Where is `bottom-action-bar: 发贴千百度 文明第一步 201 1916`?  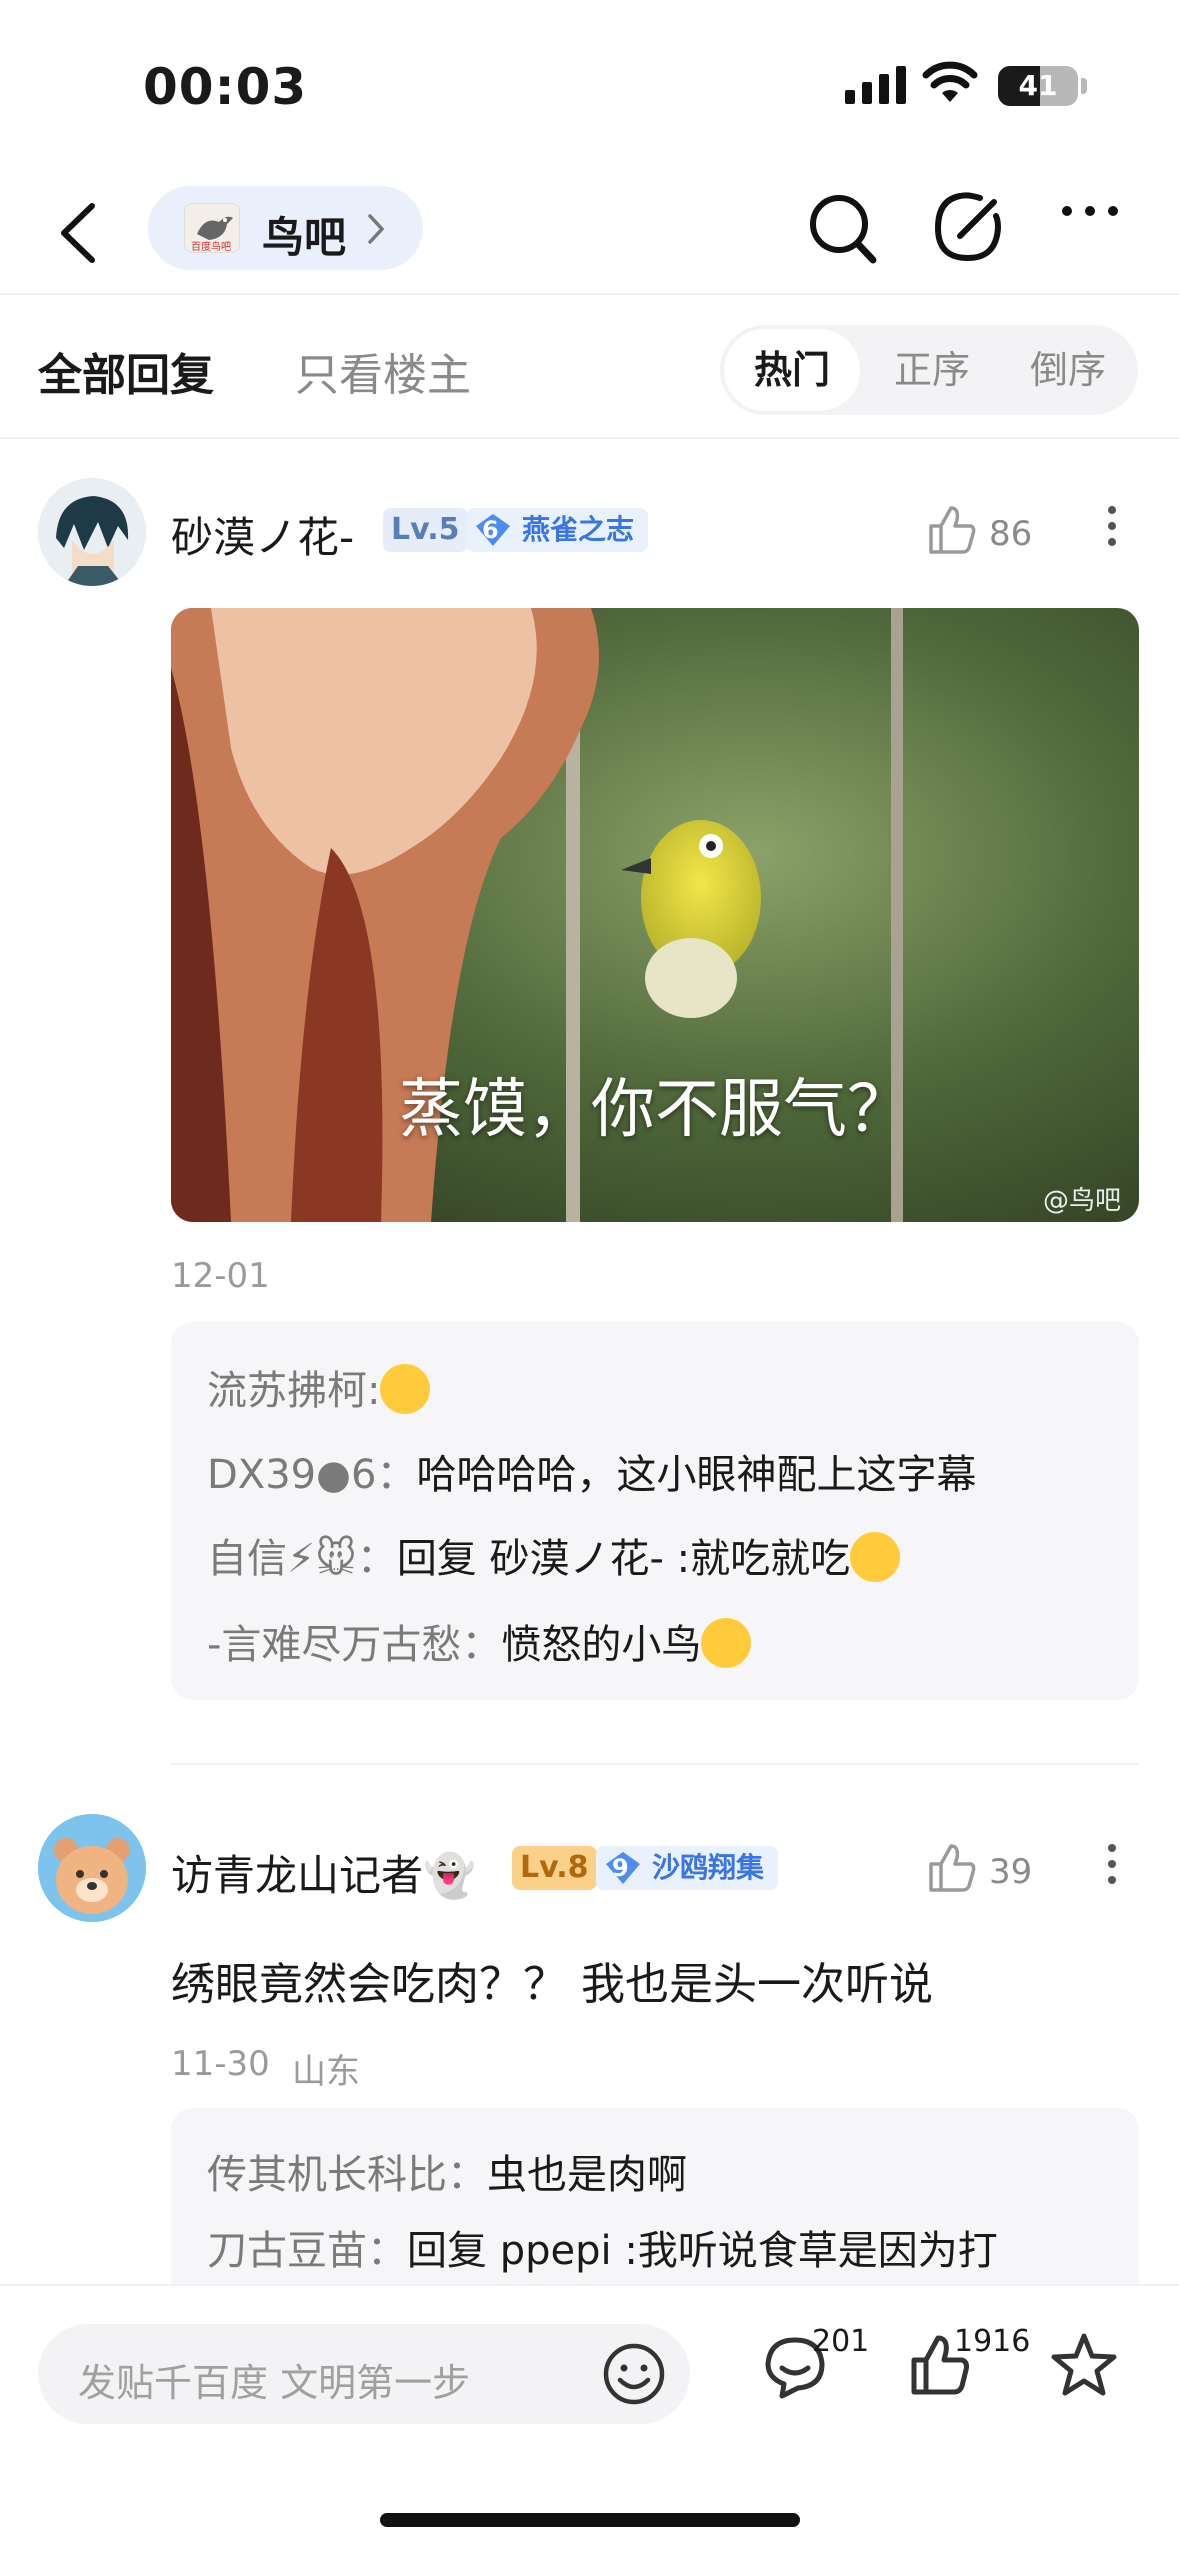 bottom-action-bar: 发贴千百度 文明第一步 201 1916 is located at coordinates (589, 2420).